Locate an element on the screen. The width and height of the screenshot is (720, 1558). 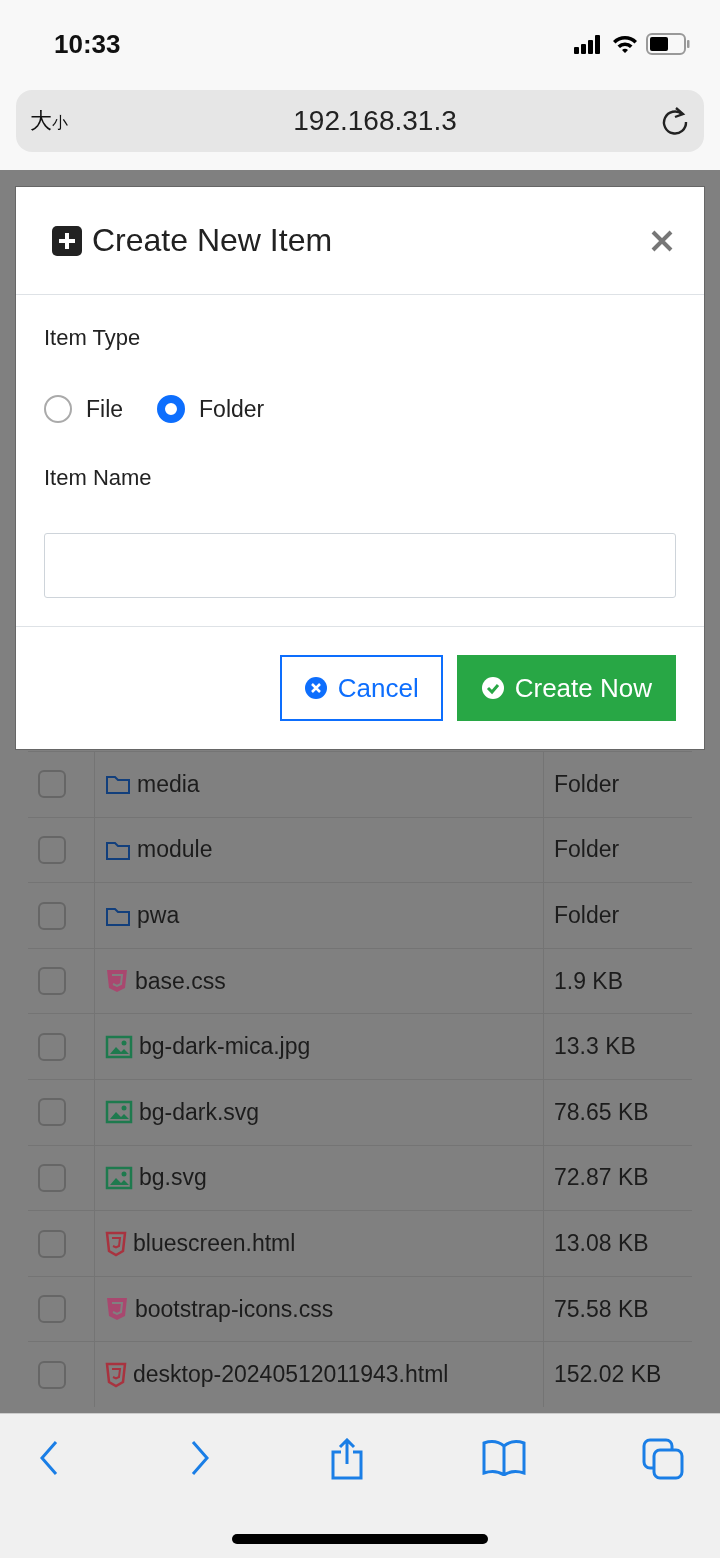
radio-label: Folder is located at coordinates (232, 409).